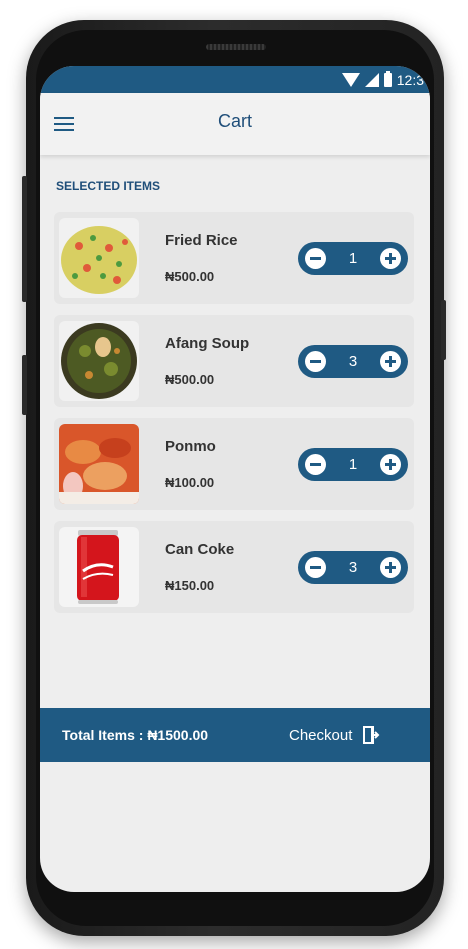 The width and height of the screenshot is (468, 949). I want to click on item-name: Ponmo, so click(190, 446).